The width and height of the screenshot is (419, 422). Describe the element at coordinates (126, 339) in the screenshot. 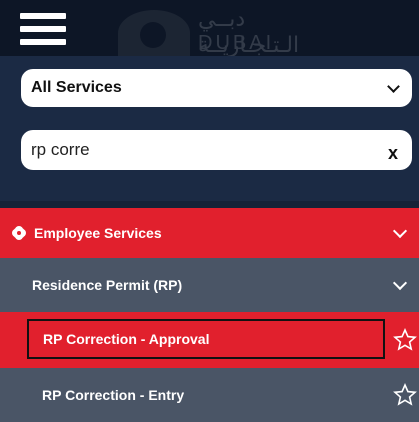

I see `menu-item-label: RP Correction - Approval` at that location.